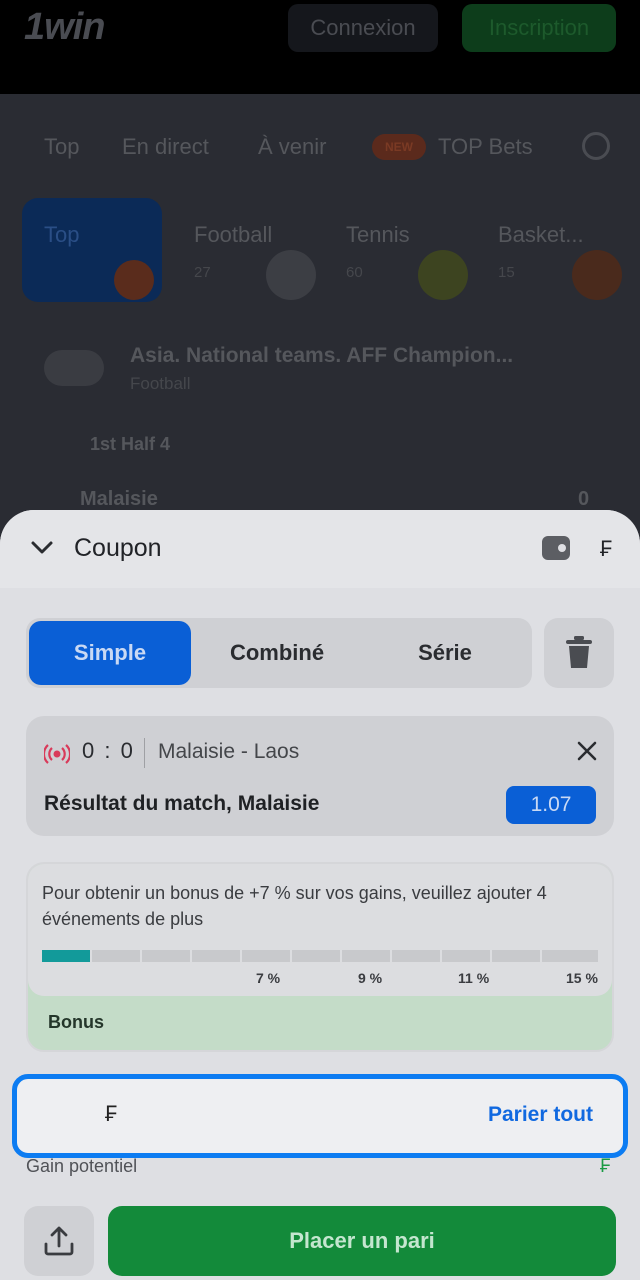 Image resolution: width=640 pixels, height=1280 pixels. Describe the element at coordinates (62, 234) in the screenshot. I see `sport-name: Top` at that location.